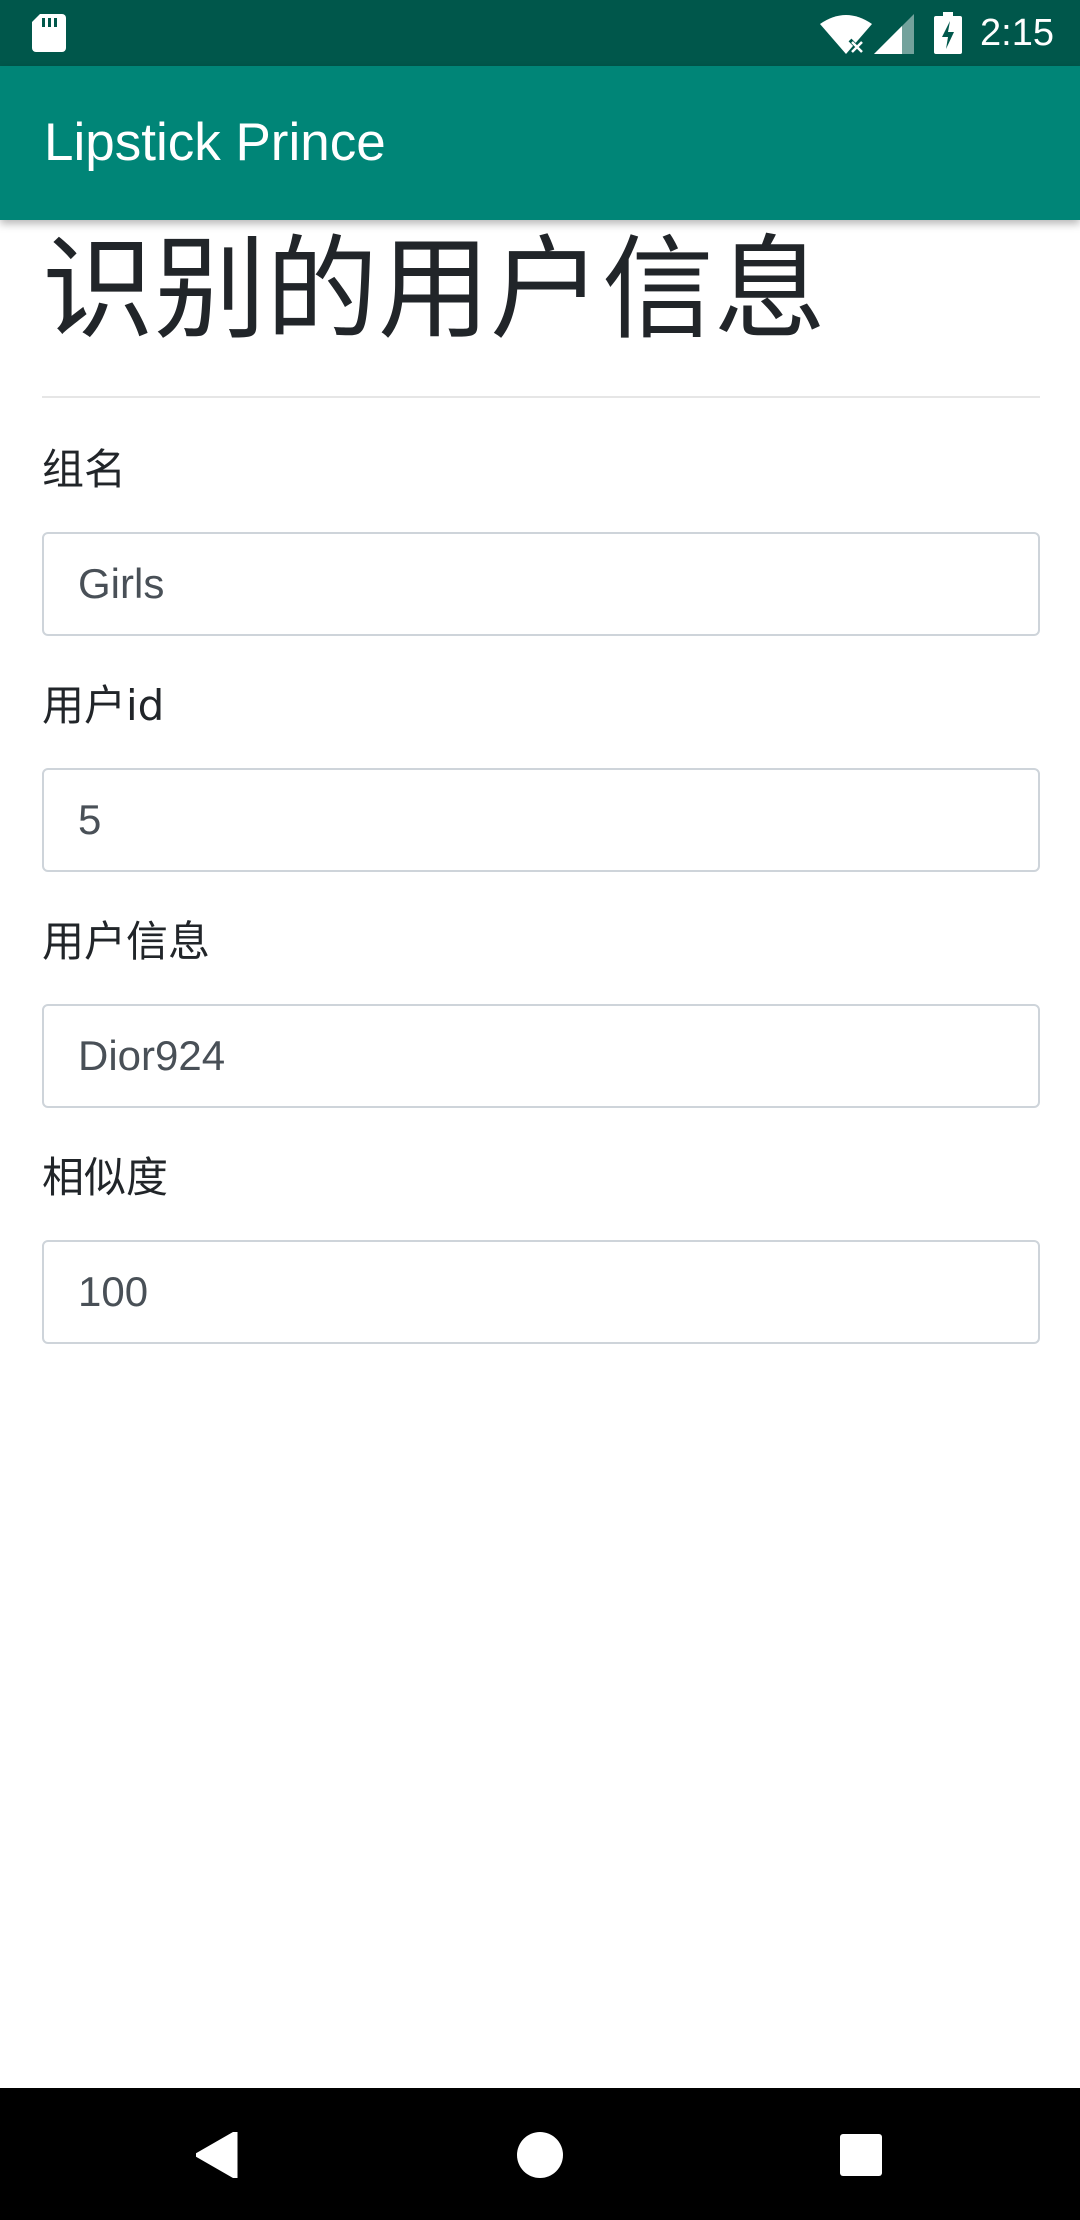  I want to click on status-bar: 2:15, so click(540, 33).